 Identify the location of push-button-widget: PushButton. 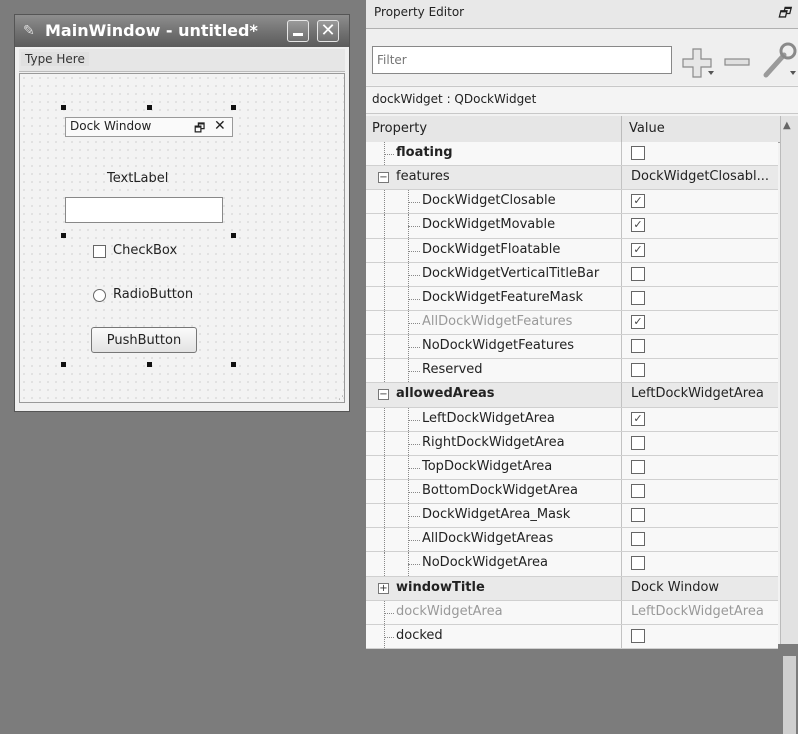
(144, 340).